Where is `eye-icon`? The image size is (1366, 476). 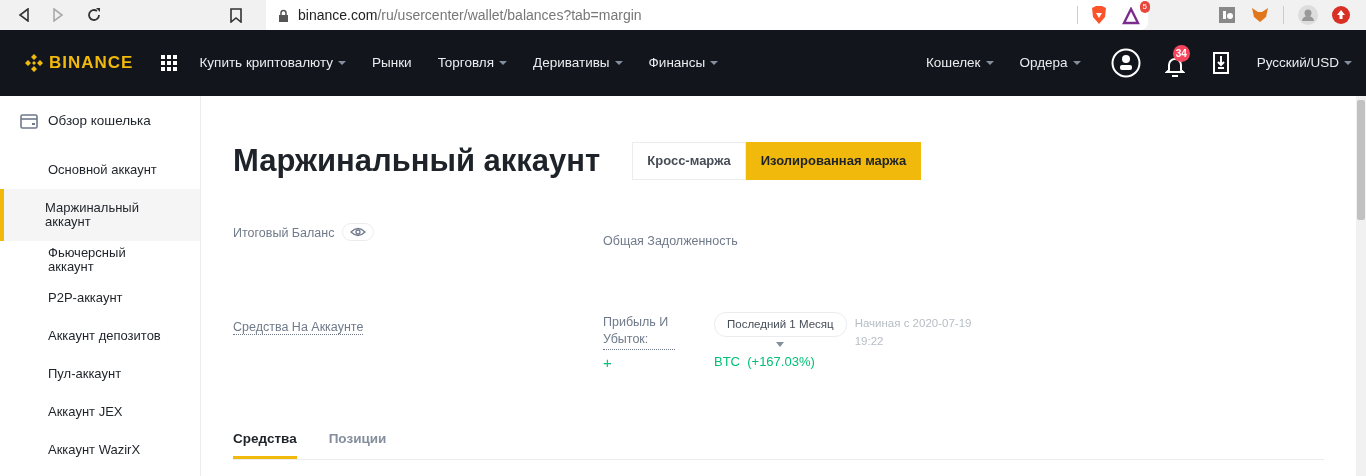
eye-icon is located at coordinates (357, 232).